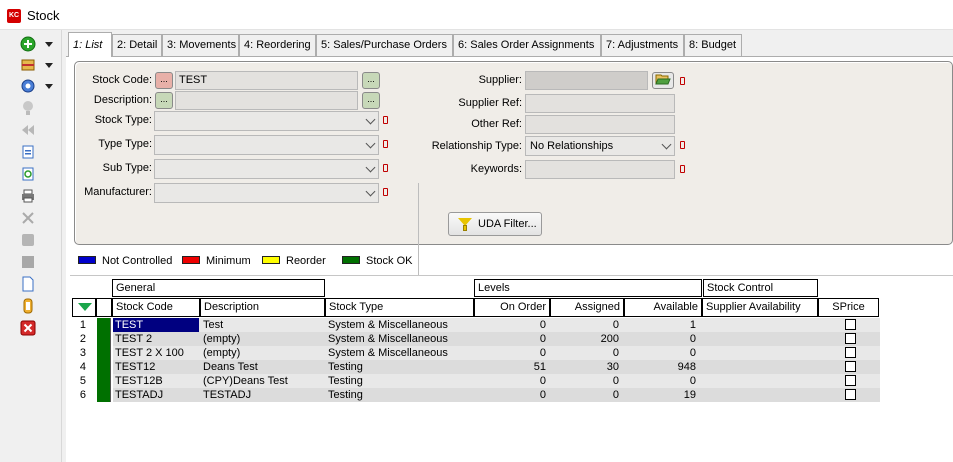  I want to click on refresh-icon, so click(28, 174).